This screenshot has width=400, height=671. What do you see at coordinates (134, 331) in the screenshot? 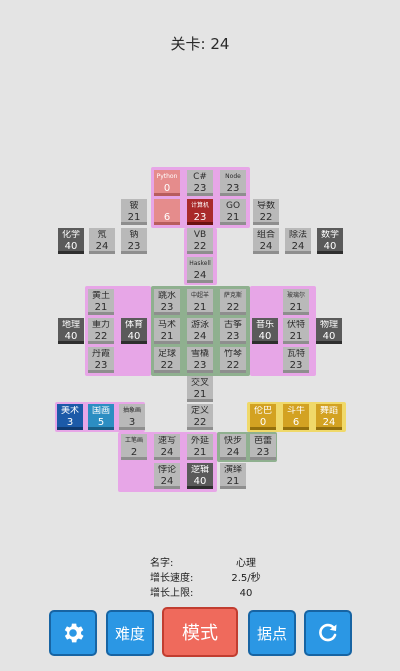
I see `tile-sports: 体育 40` at bounding box center [134, 331].